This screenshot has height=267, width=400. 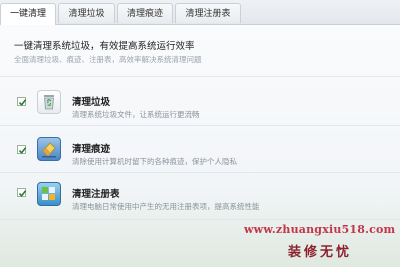 I want to click on clean-traces-checkbox, so click(x=22, y=150).